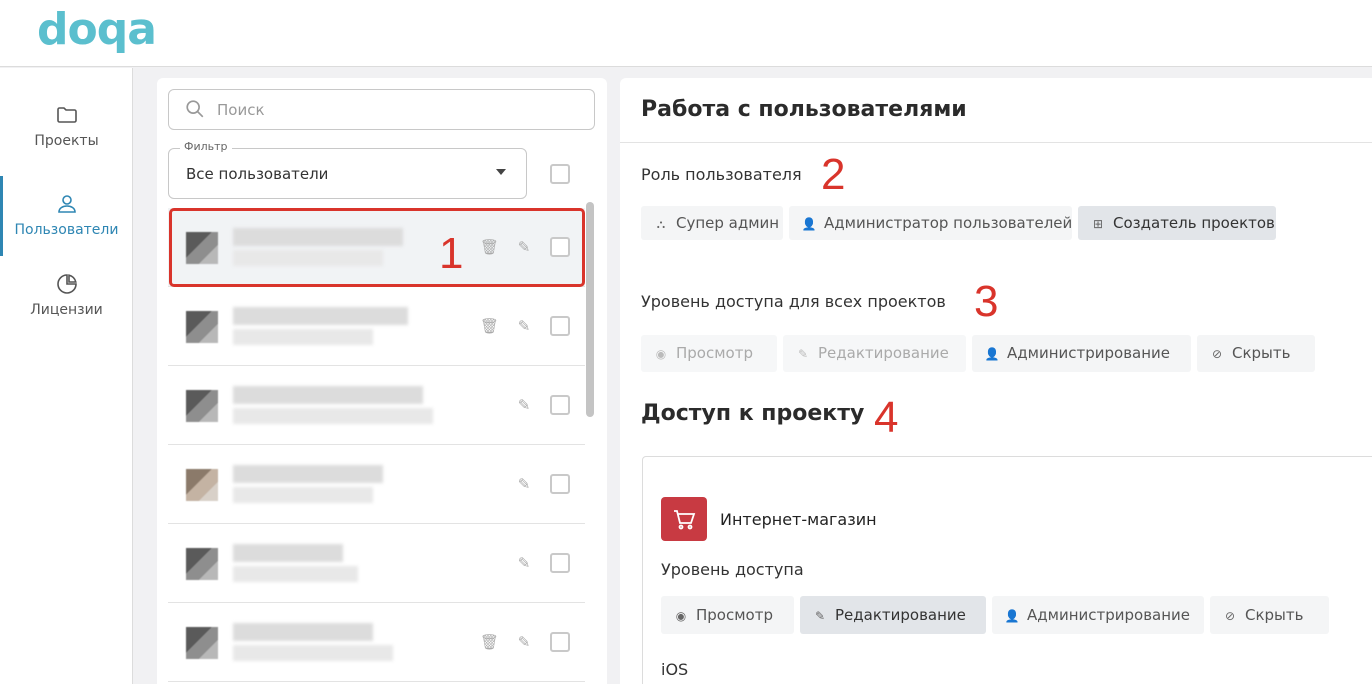  What do you see at coordinates (948, 223) in the screenshot?
I see `button-label: Администратор пользователей` at bounding box center [948, 223].